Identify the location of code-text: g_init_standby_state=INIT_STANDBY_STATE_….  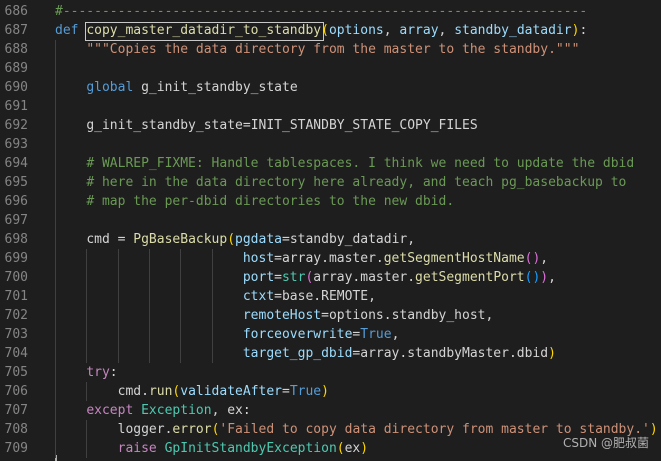
(266, 125).